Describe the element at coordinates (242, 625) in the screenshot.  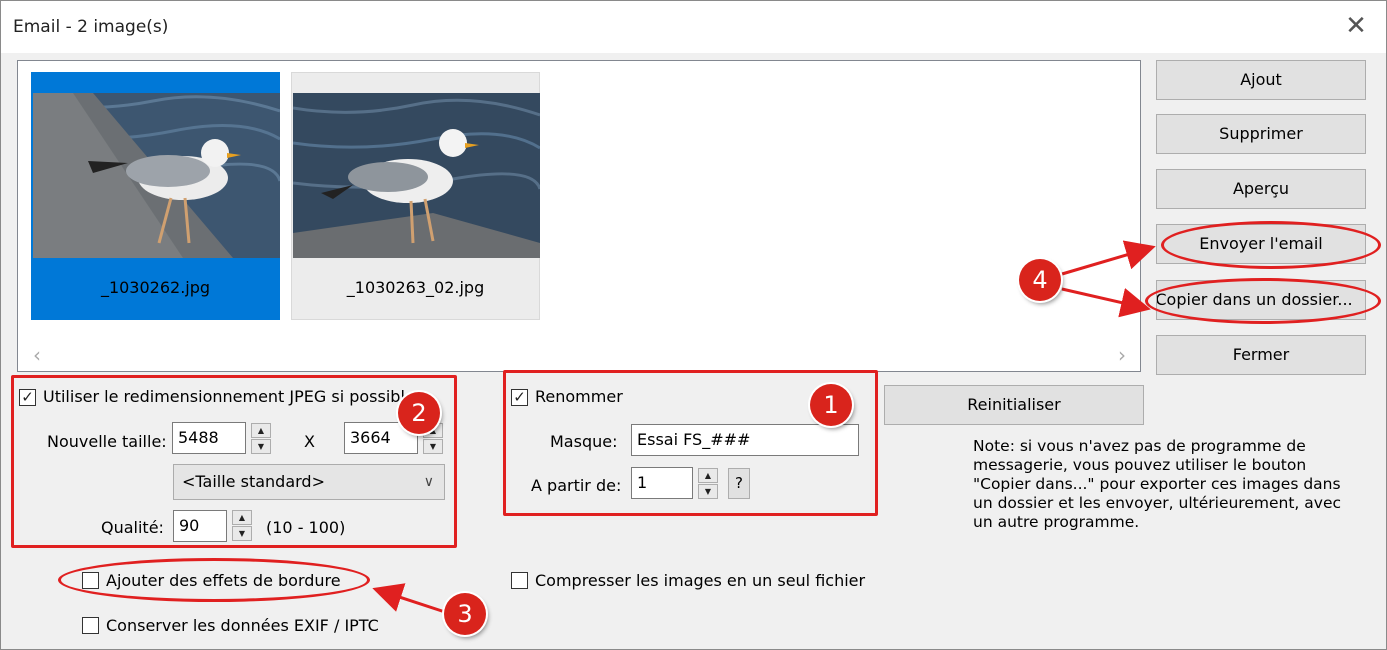
I see `keep-exif-label: Conserver les données EXIF / IPTC` at that location.